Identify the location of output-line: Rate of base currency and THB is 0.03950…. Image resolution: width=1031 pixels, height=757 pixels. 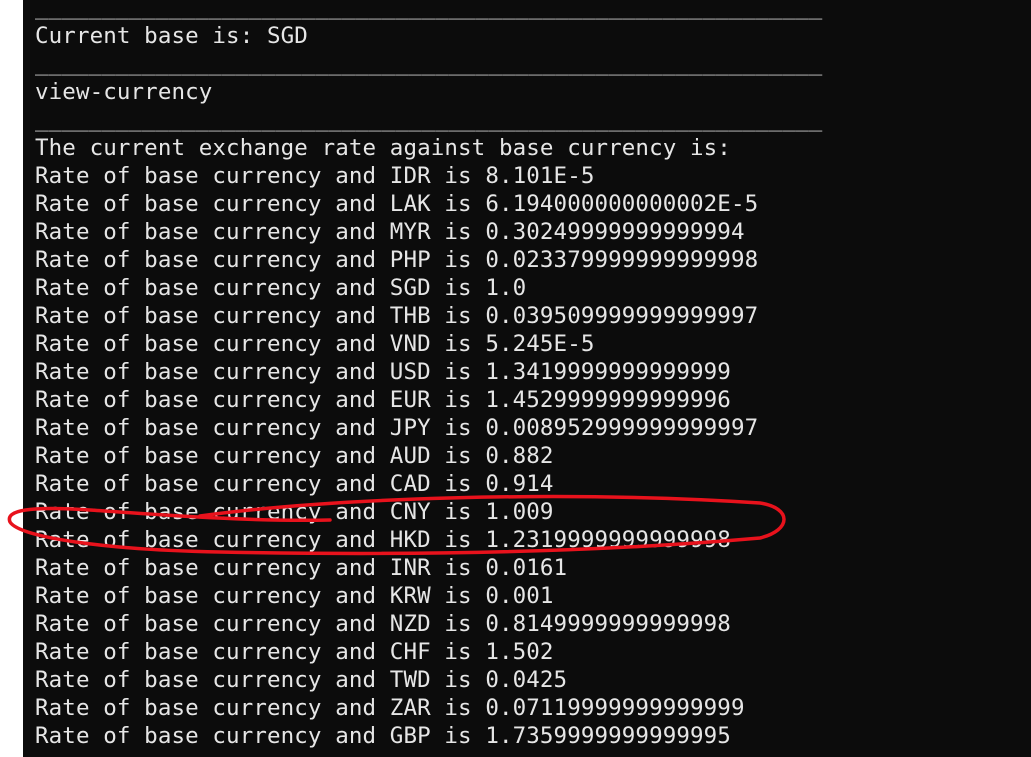
(397, 316).